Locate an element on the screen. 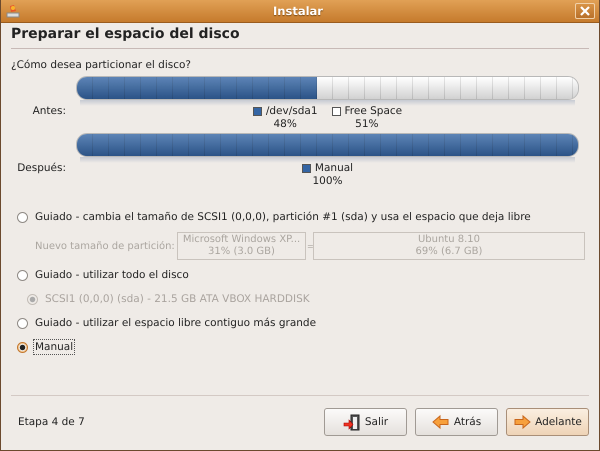  close-icon is located at coordinates (585, 11).